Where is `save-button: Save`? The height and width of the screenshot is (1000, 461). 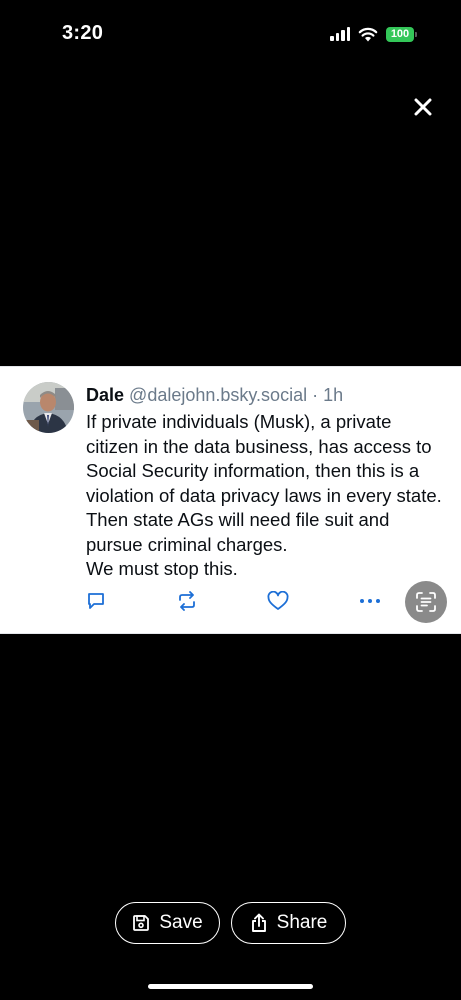
save-button: Save is located at coordinates (167, 923).